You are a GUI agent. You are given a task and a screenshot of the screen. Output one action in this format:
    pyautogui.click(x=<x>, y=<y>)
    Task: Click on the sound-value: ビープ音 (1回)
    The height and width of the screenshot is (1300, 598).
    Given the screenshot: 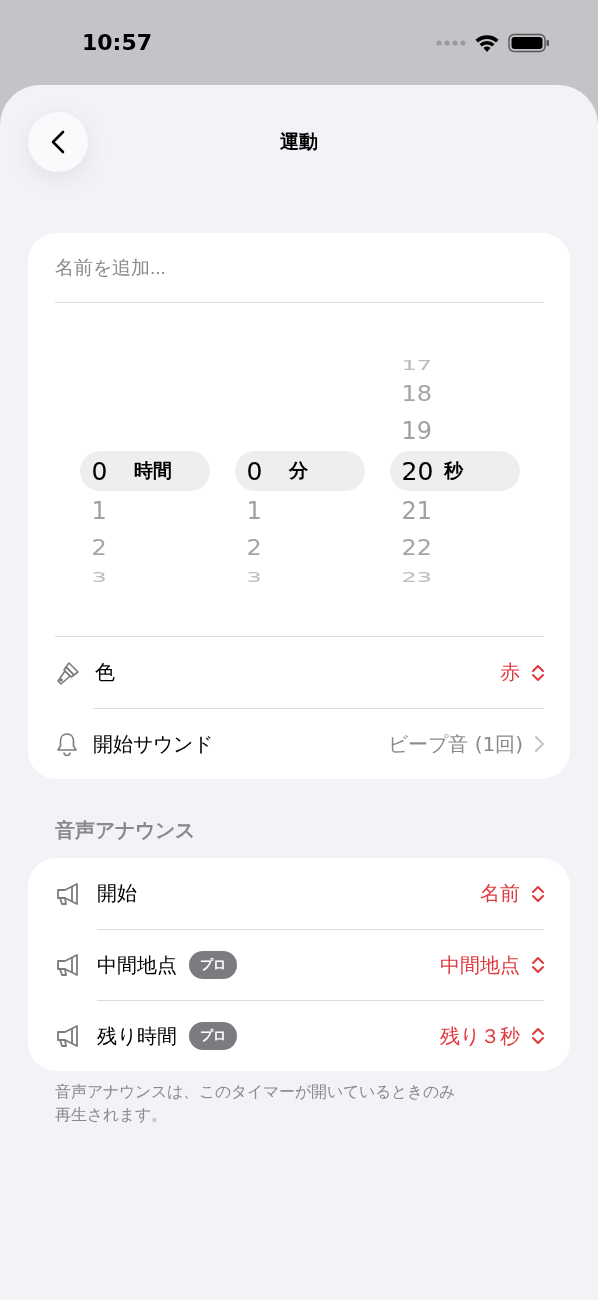 What is the action you would take?
    pyautogui.click(x=455, y=744)
    